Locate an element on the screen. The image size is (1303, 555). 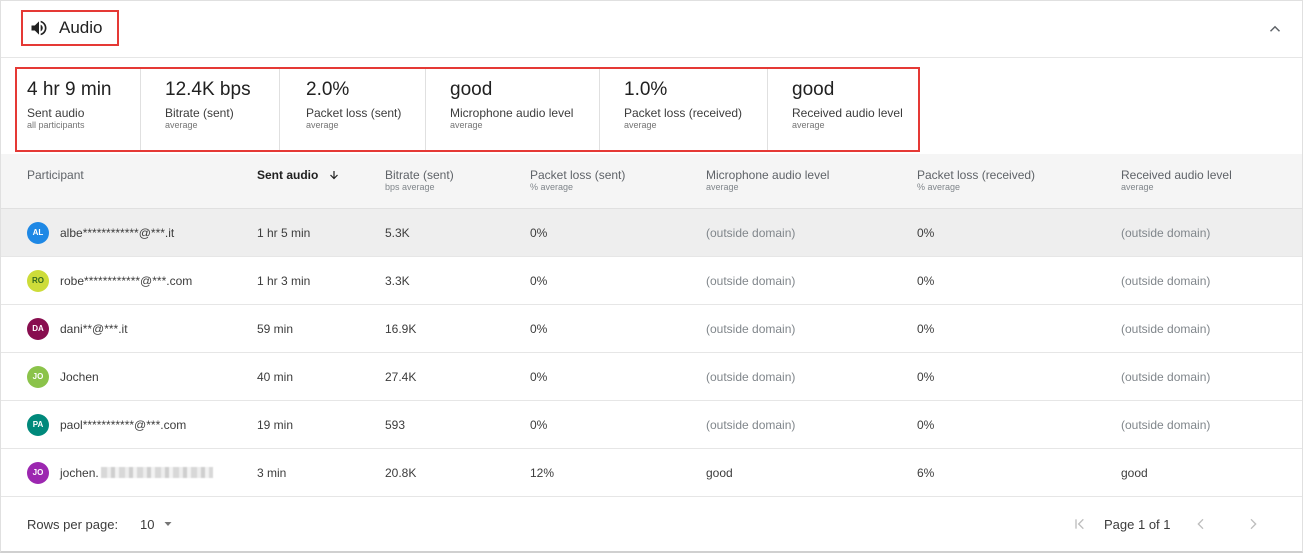
col-participant: Participant is located at coordinates (55, 175).